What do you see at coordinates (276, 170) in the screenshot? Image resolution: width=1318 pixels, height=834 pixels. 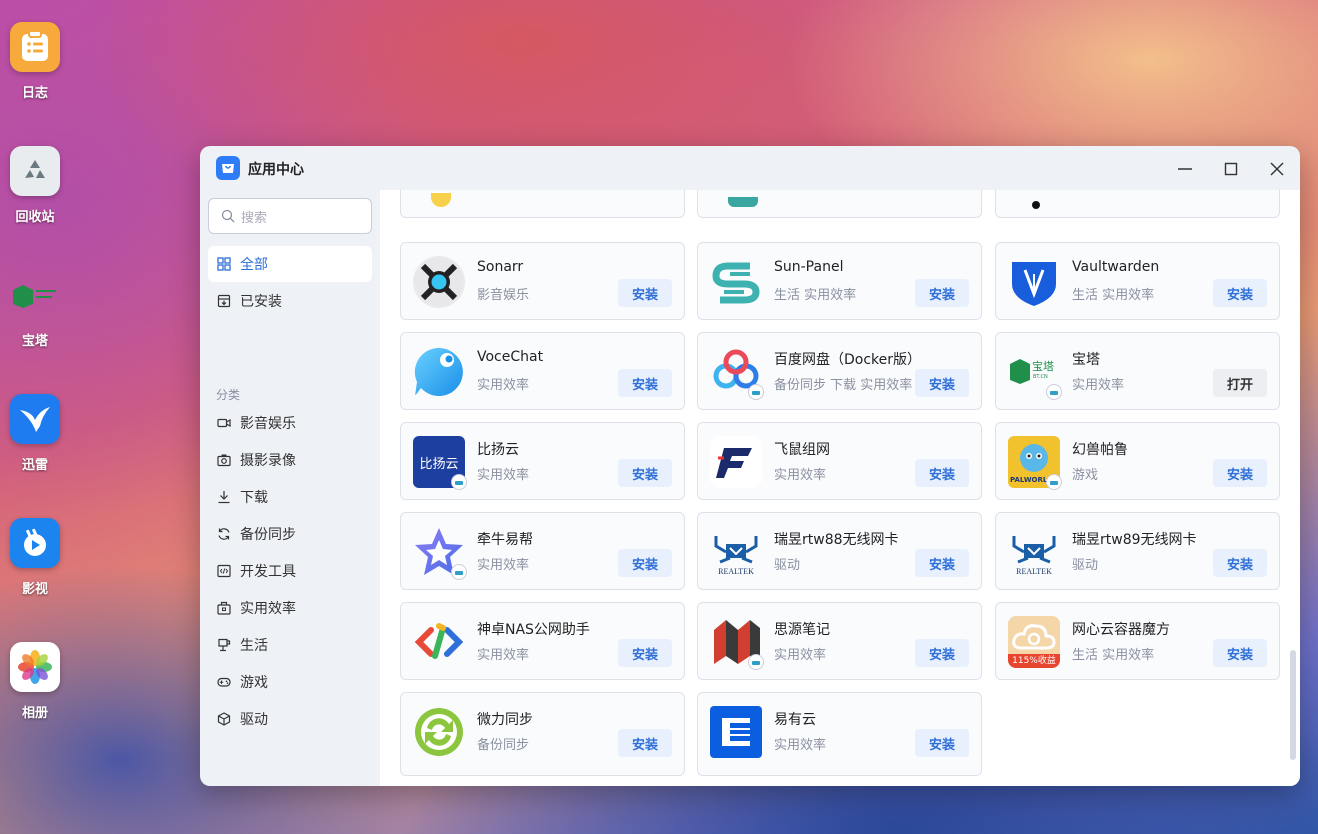 I see `window-title: 应用中心` at bounding box center [276, 170].